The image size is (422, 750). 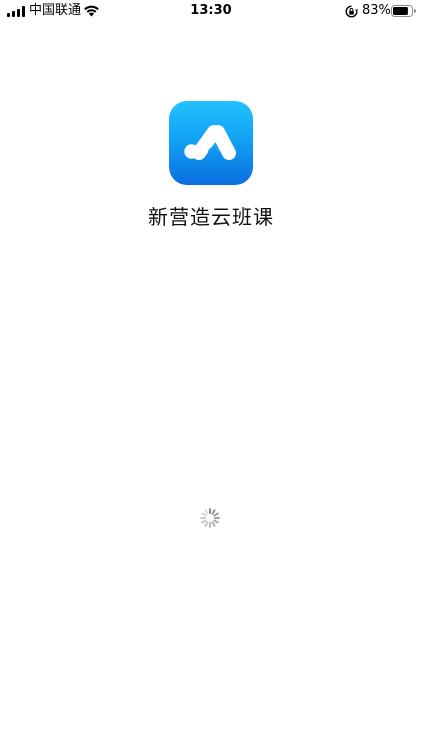 What do you see at coordinates (210, 518) in the screenshot?
I see `spinner-icon` at bounding box center [210, 518].